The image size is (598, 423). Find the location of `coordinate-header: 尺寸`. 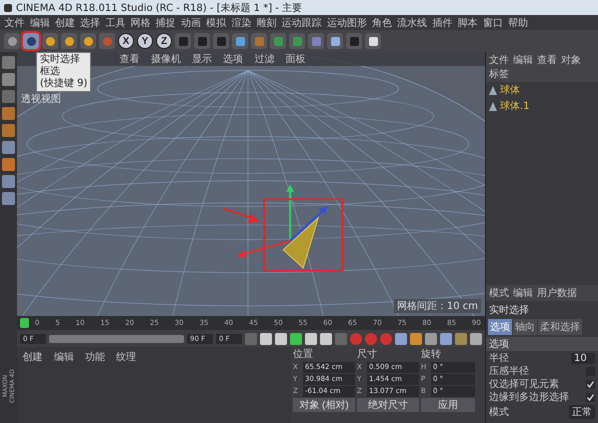

coordinate-header: 尺寸 is located at coordinates (367, 355).